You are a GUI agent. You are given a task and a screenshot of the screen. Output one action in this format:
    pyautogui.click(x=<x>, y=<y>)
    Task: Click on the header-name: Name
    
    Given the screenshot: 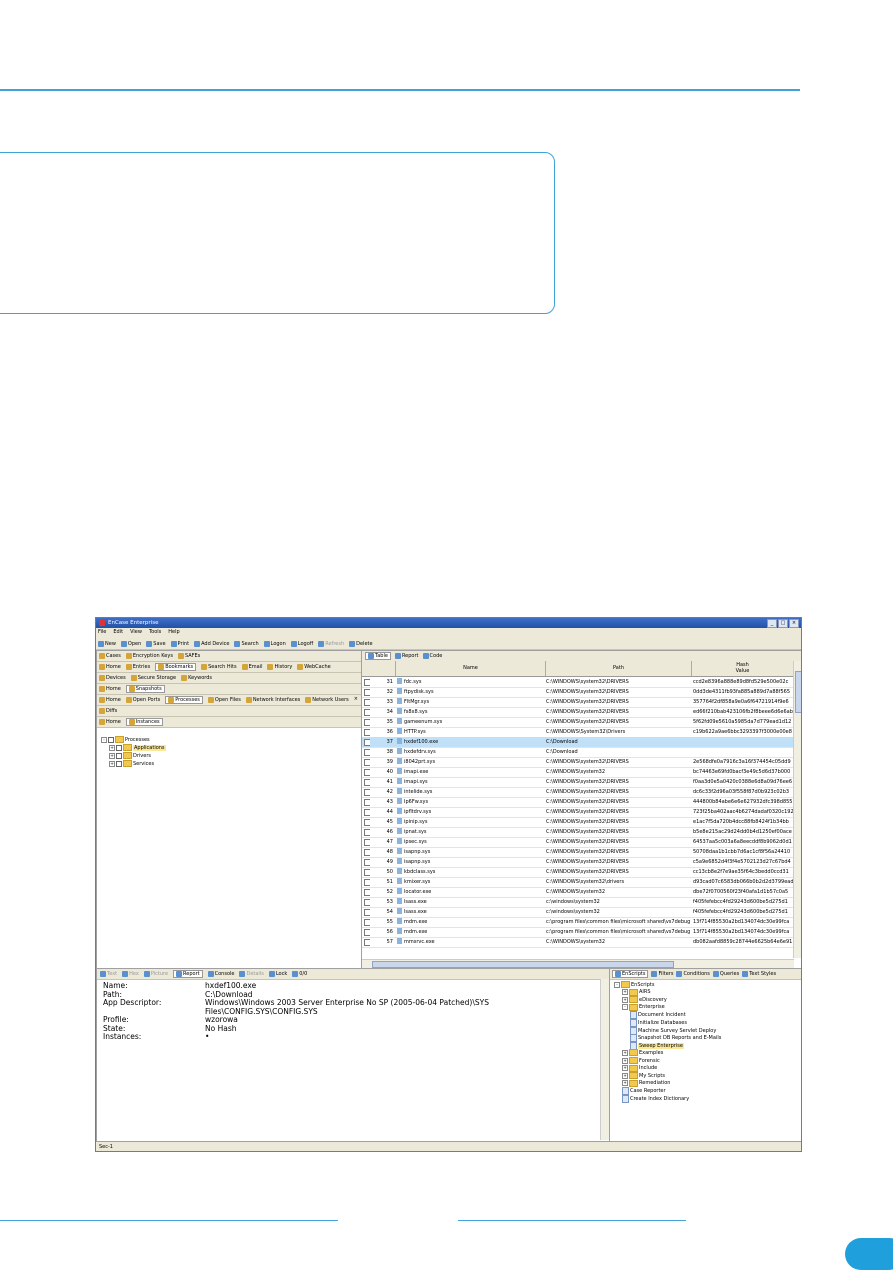 What is the action you would take?
    pyautogui.click(x=471, y=668)
    